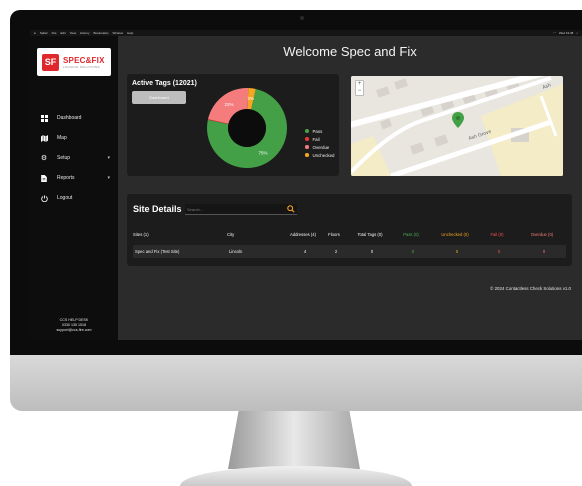 The height and width of the screenshot is (486, 582). Describe the element at coordinates (69, 118) in the screenshot. I see `sidebar-item-label: Dashboard` at that location.